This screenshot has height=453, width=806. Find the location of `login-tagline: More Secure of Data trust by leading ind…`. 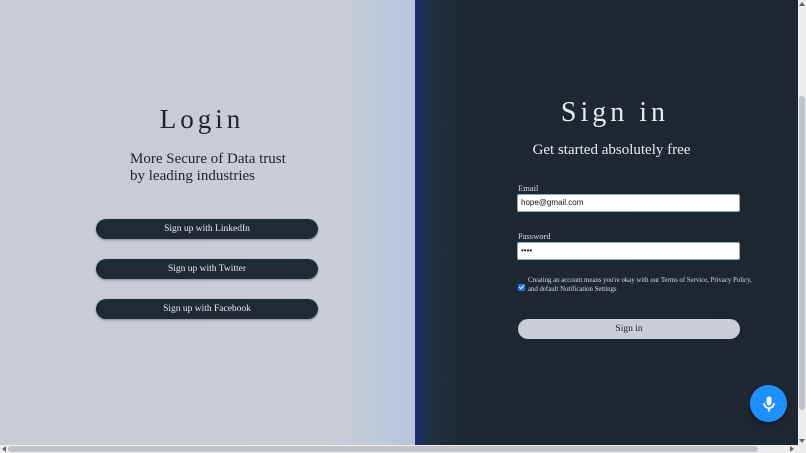

login-tagline: More Secure of Data trust by leading ind… is located at coordinates (208, 167).